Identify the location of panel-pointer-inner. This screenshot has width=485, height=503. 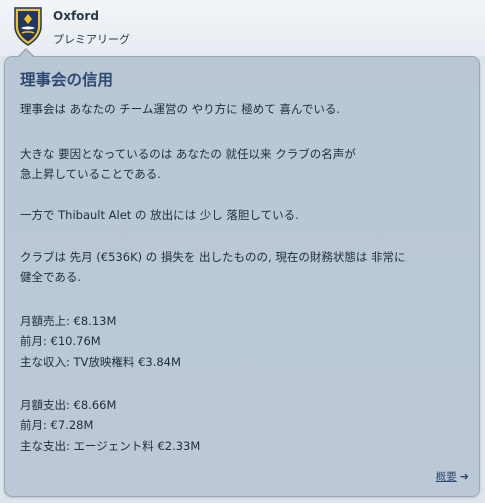
(26, 53).